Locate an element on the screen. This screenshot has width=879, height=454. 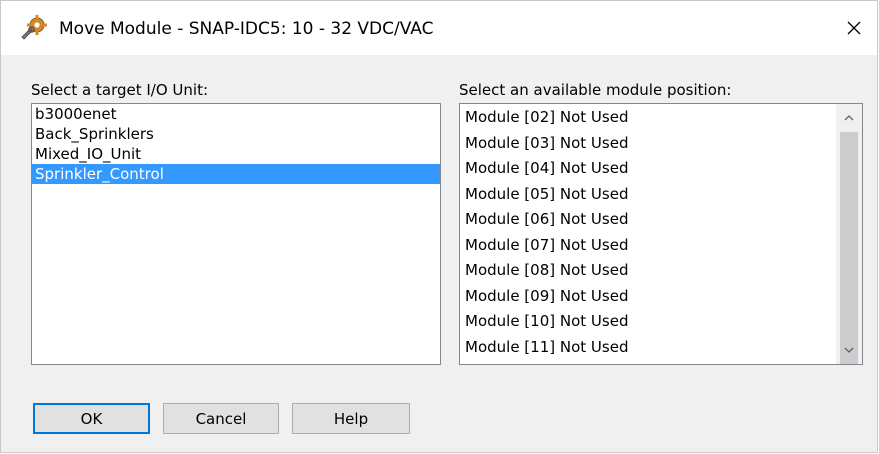
window-title: Move Module - SNAP-IDC5: 10 - 32 VDC/VAC is located at coordinates (246, 29).